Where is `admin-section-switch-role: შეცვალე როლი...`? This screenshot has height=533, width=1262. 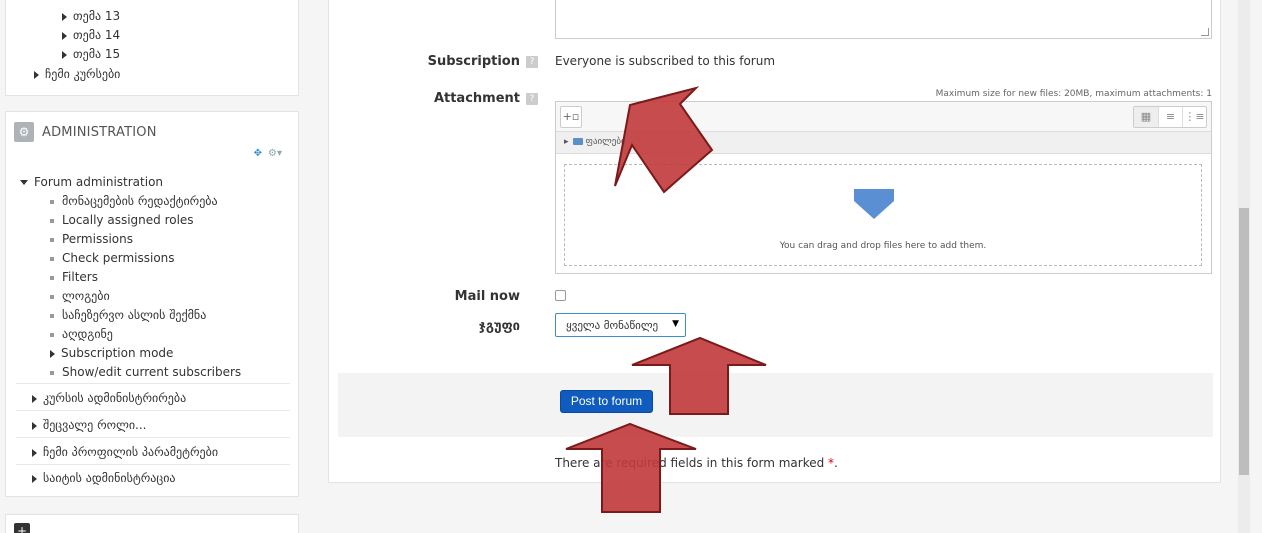
admin-section-switch-role: შეცვალე როლი... is located at coordinates (89, 425).